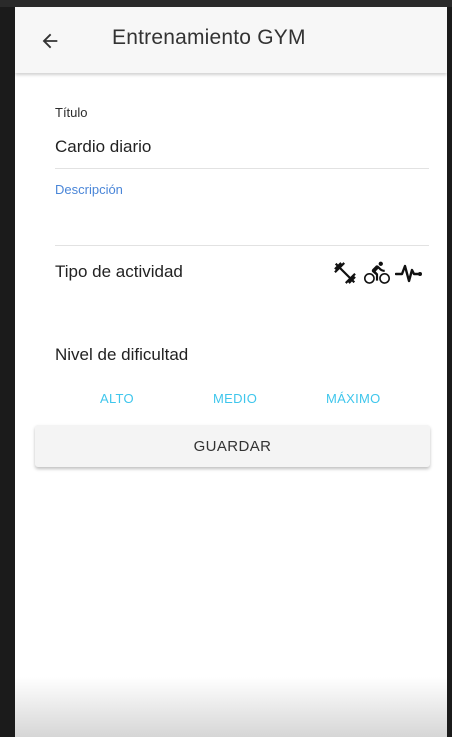 This screenshot has height=737, width=452. Describe the element at coordinates (226, 3) in the screenshot. I see `status-bar-edge` at that location.